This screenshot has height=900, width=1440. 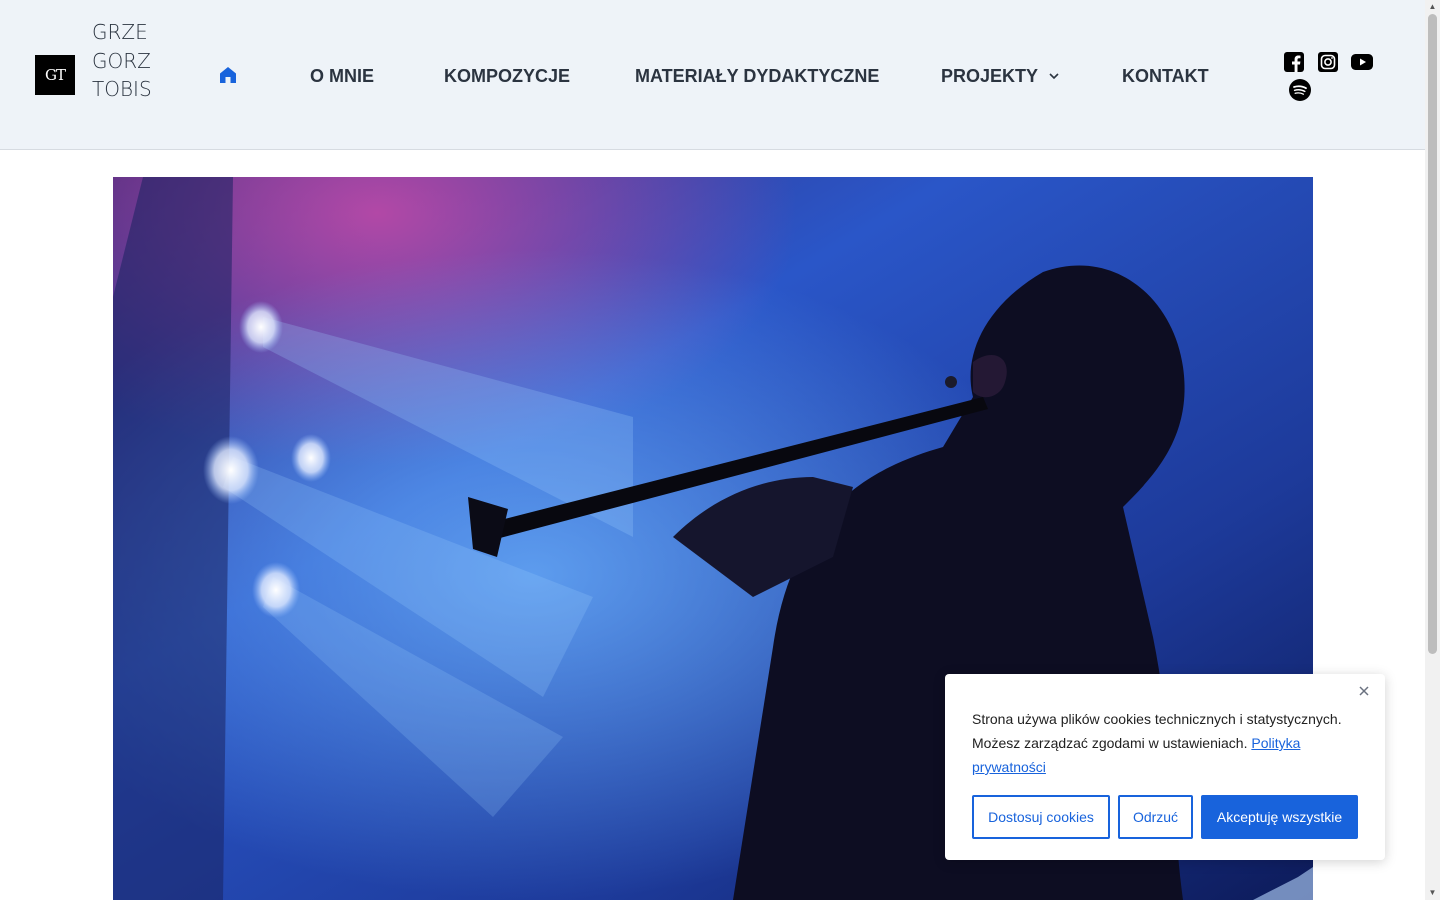 What do you see at coordinates (1432, 893) in the screenshot?
I see `scroll-down-arrow-icon: ▼` at bounding box center [1432, 893].